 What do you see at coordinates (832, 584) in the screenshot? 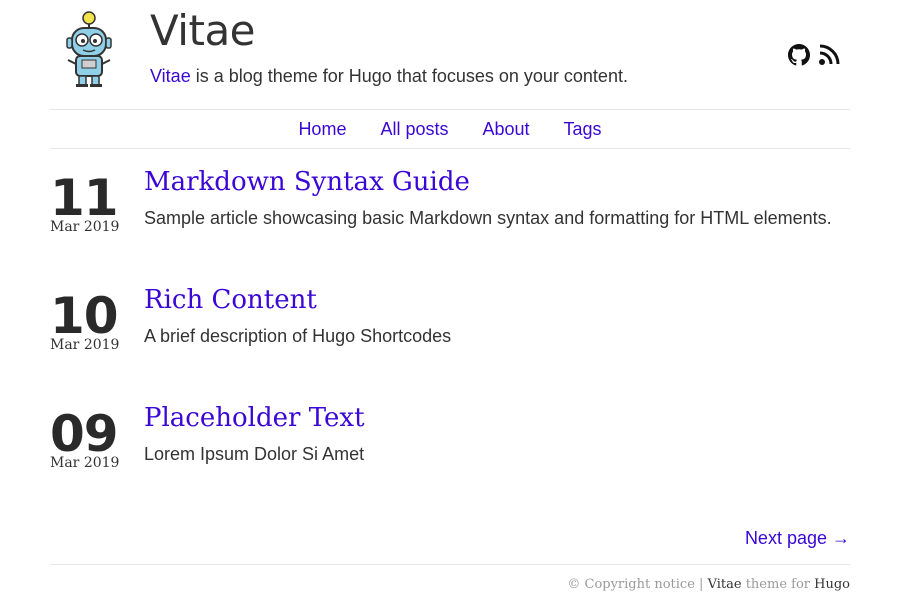
I see `hugo-link: Hugo` at bounding box center [832, 584].